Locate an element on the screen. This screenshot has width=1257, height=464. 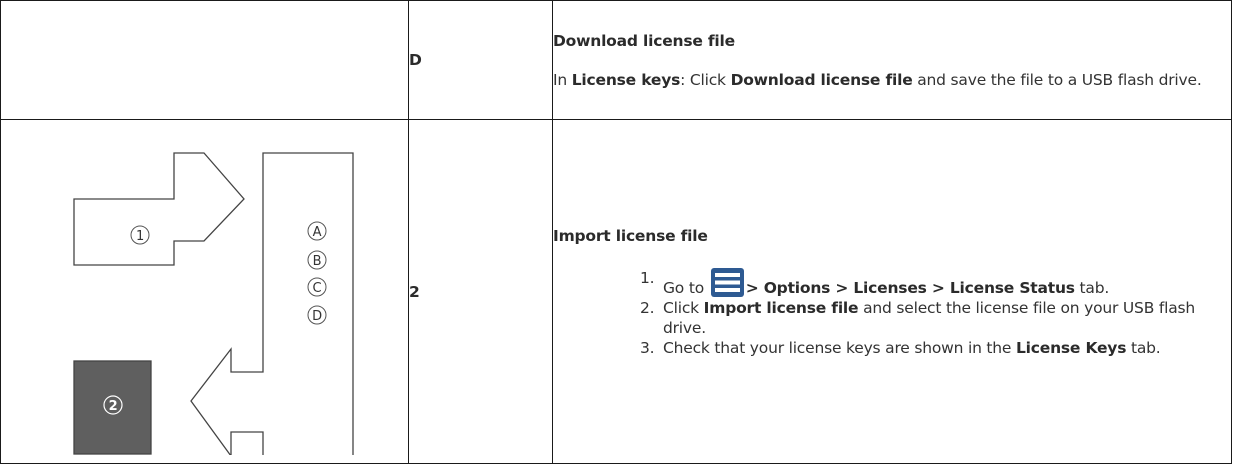
diagram-label-d: D is located at coordinates (317, 316).